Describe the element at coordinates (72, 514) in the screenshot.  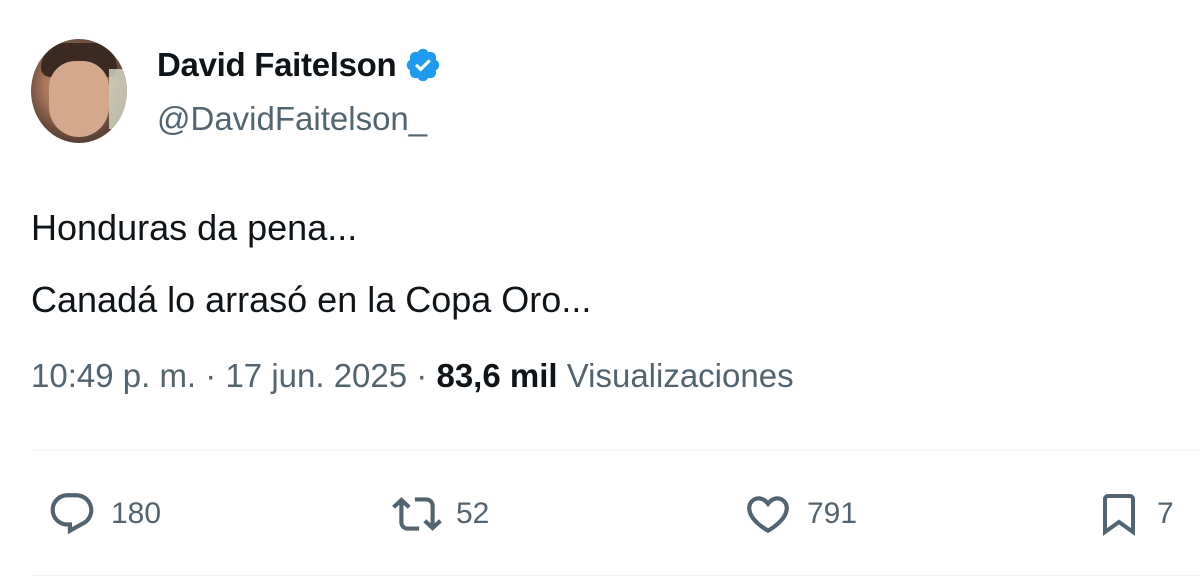
I see `reply-icon` at that location.